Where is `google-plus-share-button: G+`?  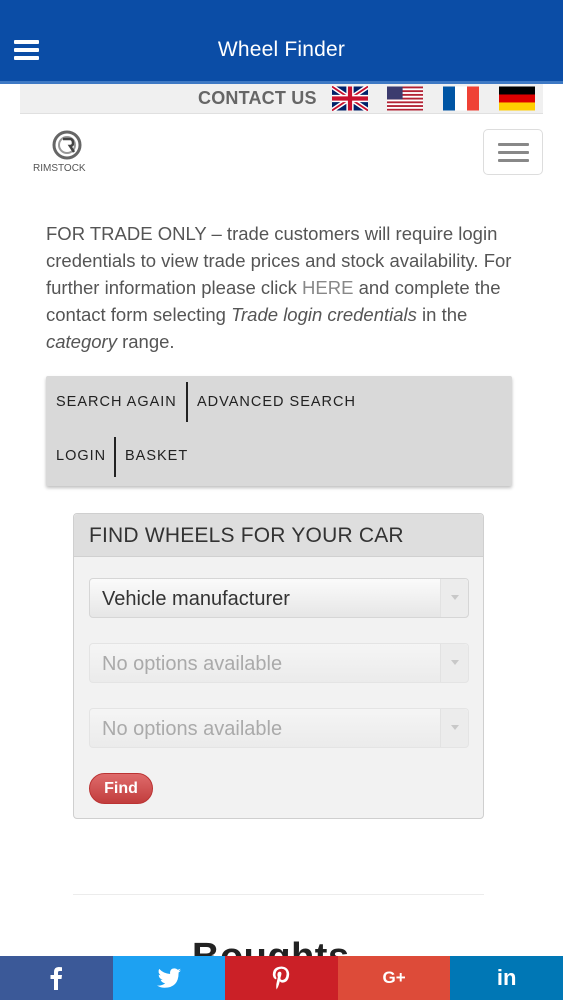
google-plus-share-button: G+ is located at coordinates (394, 978).